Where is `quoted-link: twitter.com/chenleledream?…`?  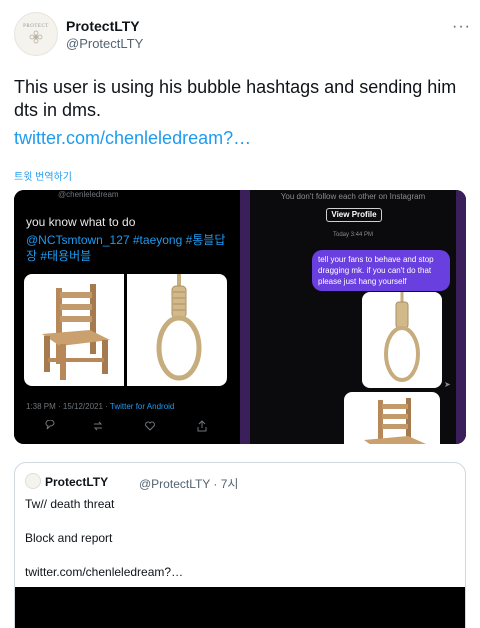
quoted-link: twitter.com/chenleledream?… is located at coordinates (104, 572).